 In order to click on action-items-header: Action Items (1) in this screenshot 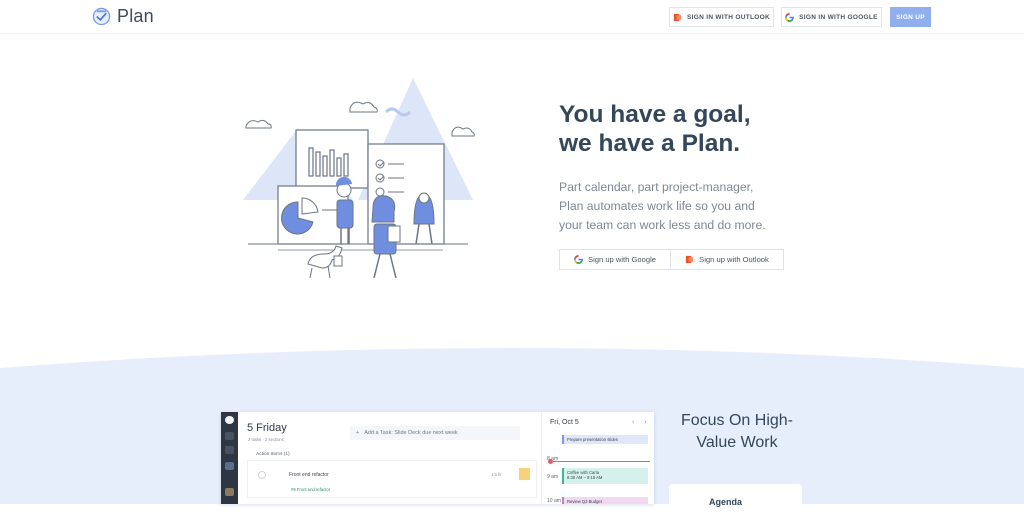, I will do `click(273, 454)`.